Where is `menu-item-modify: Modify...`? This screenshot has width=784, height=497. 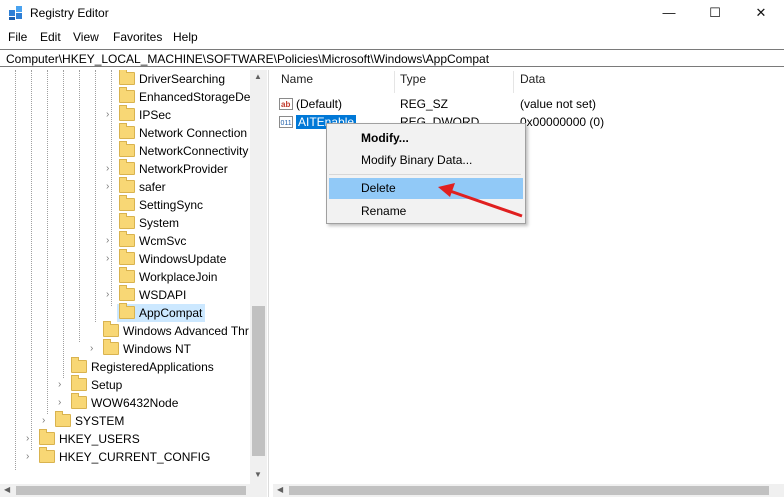 menu-item-modify: Modify... is located at coordinates (385, 138).